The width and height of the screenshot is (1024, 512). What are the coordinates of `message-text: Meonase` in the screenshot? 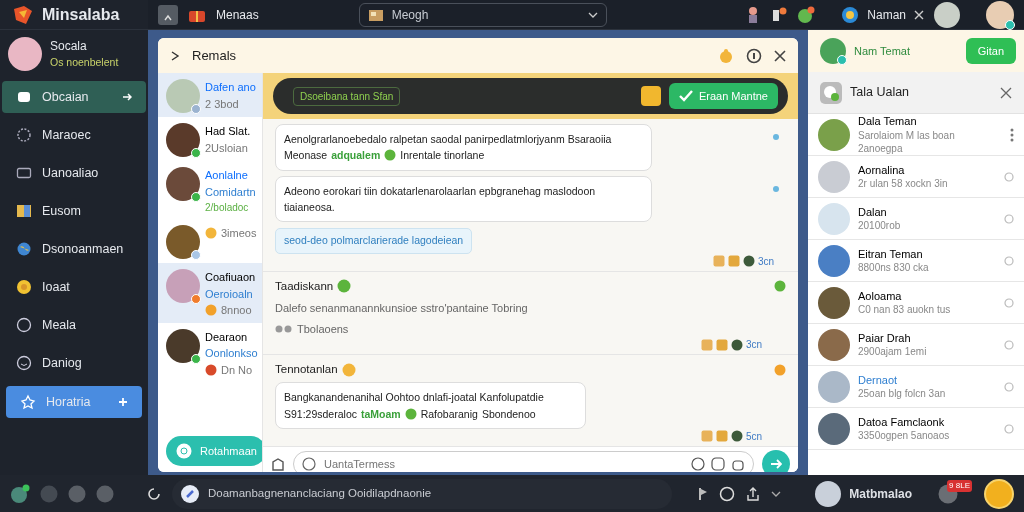 It's located at (306, 156).